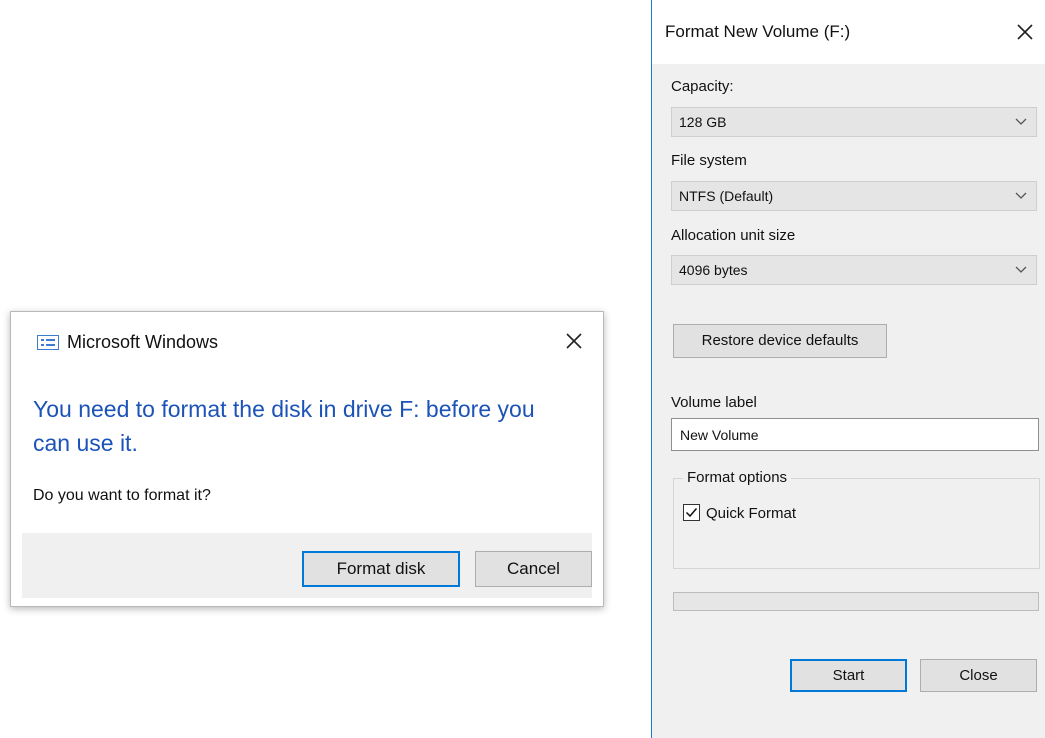 The image size is (1045, 738). Describe the element at coordinates (122, 495) in the screenshot. I see `content-text: Do you want to format it?` at that location.